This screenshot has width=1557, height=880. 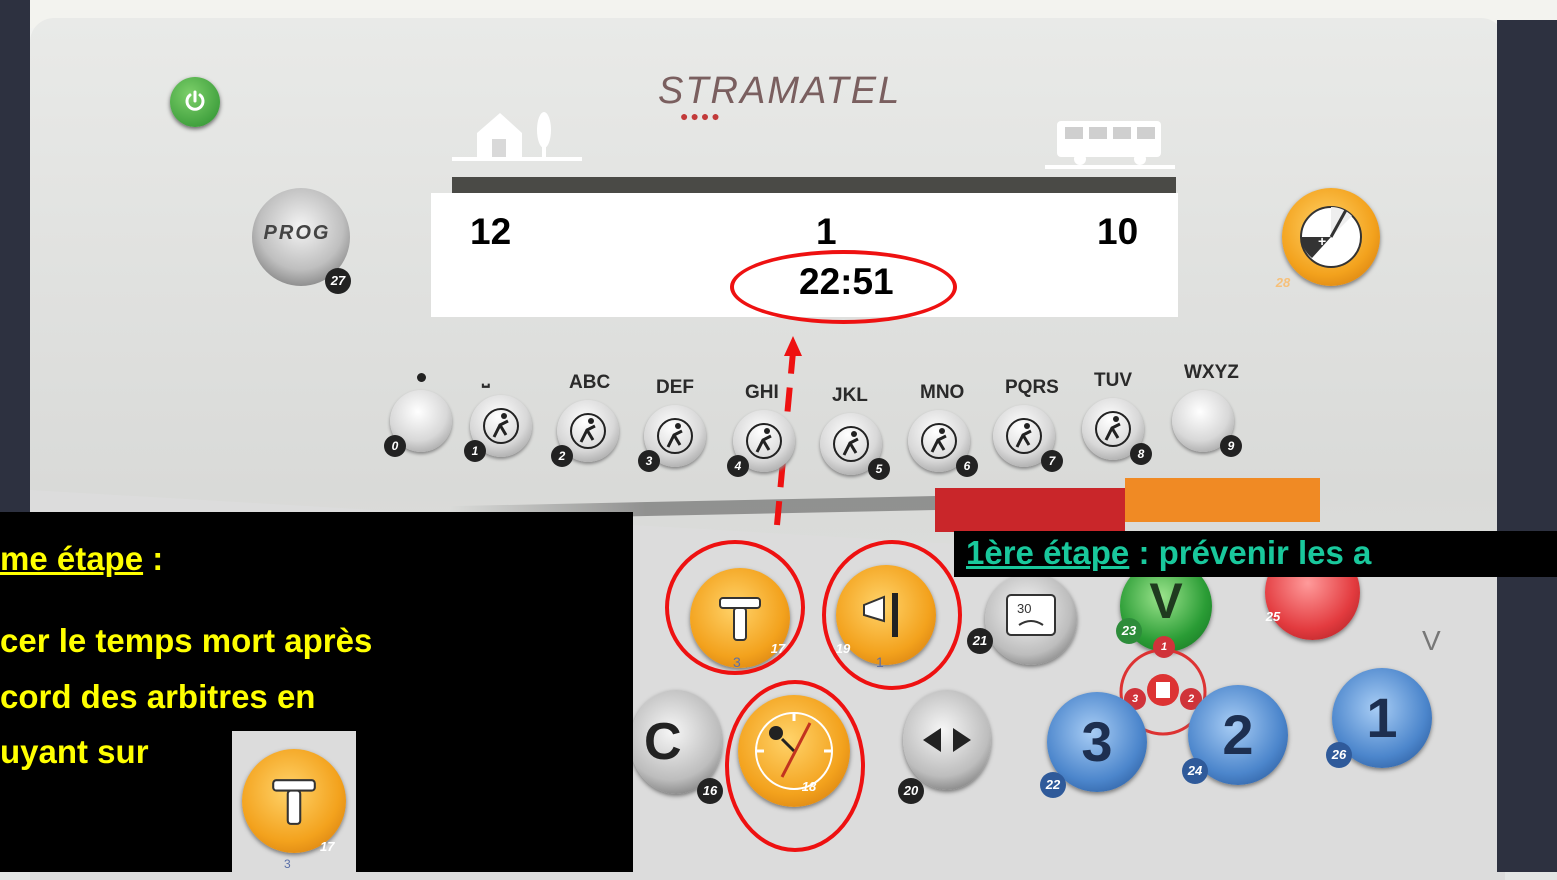 I want to click on clear-label: C, so click(x=663, y=742).